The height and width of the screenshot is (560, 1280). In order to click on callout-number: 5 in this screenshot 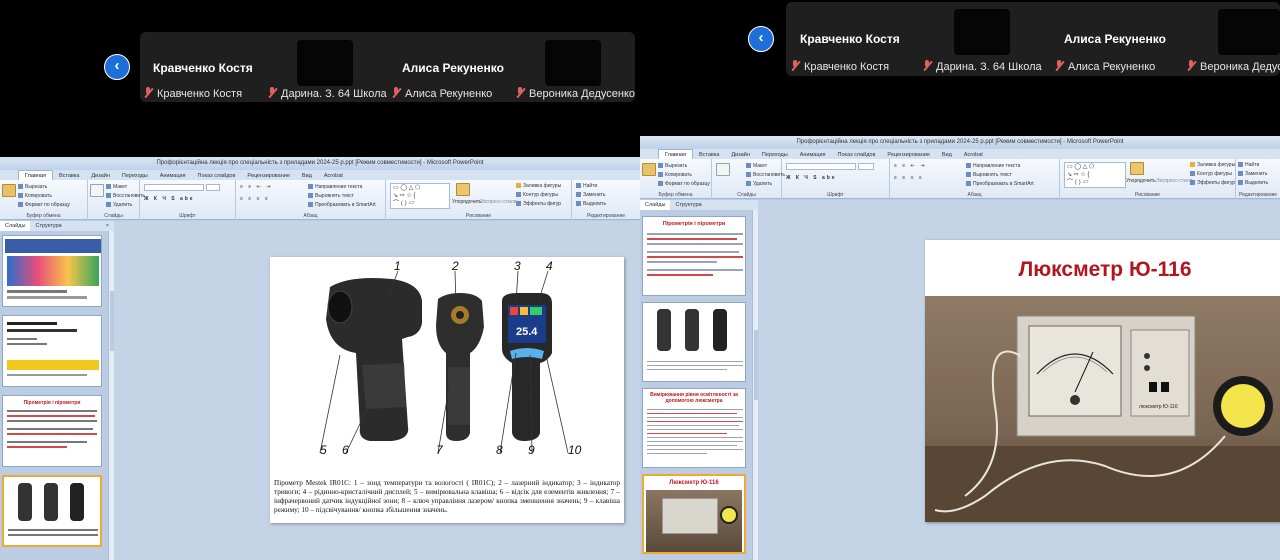, I will do `click(323, 450)`.